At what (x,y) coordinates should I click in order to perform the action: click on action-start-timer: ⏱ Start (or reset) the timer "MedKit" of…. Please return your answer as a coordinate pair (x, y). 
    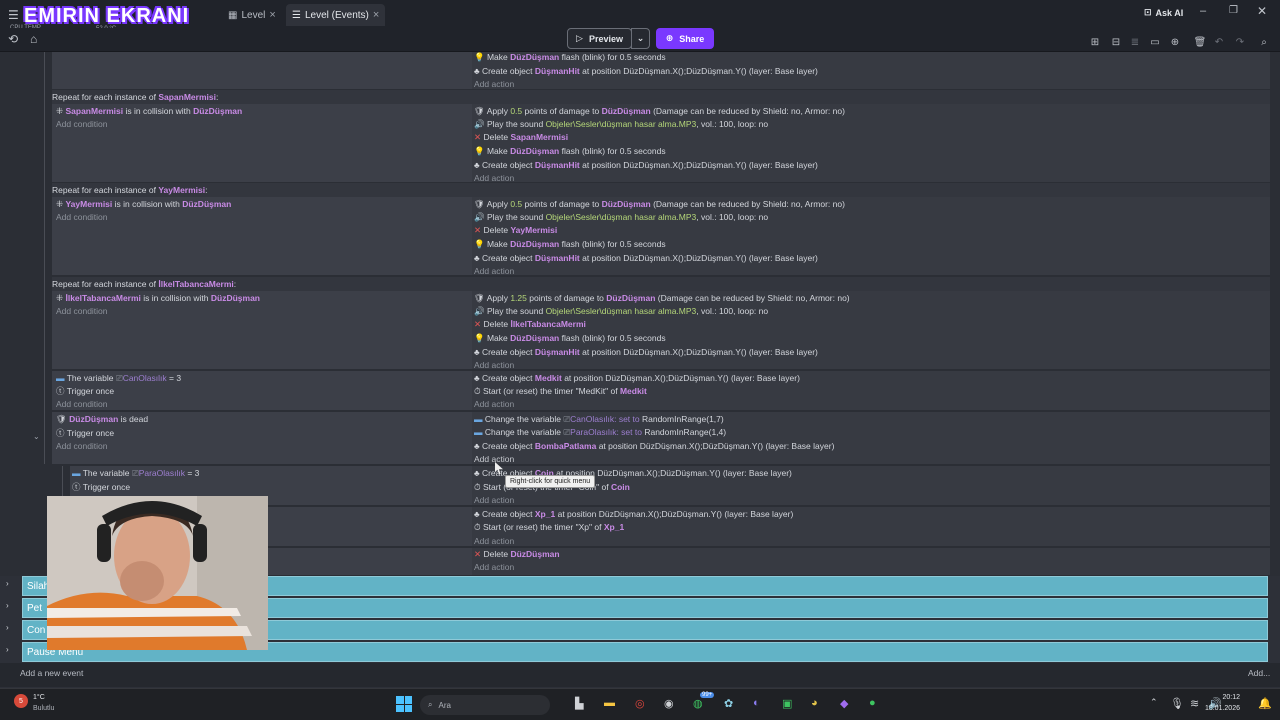
    Looking at the image, I should click on (560, 391).